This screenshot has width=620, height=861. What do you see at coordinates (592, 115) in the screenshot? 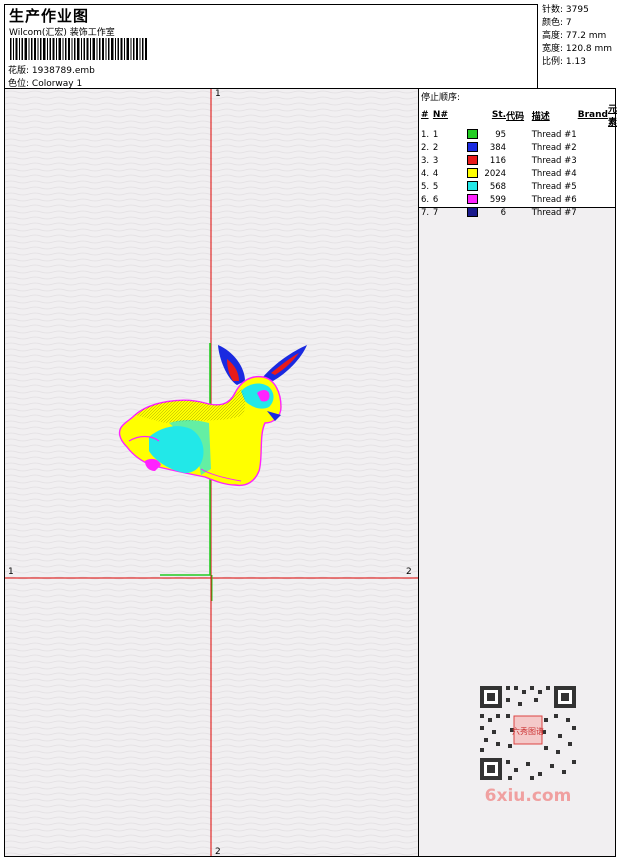
I see `col-brand: Brand` at bounding box center [592, 115].